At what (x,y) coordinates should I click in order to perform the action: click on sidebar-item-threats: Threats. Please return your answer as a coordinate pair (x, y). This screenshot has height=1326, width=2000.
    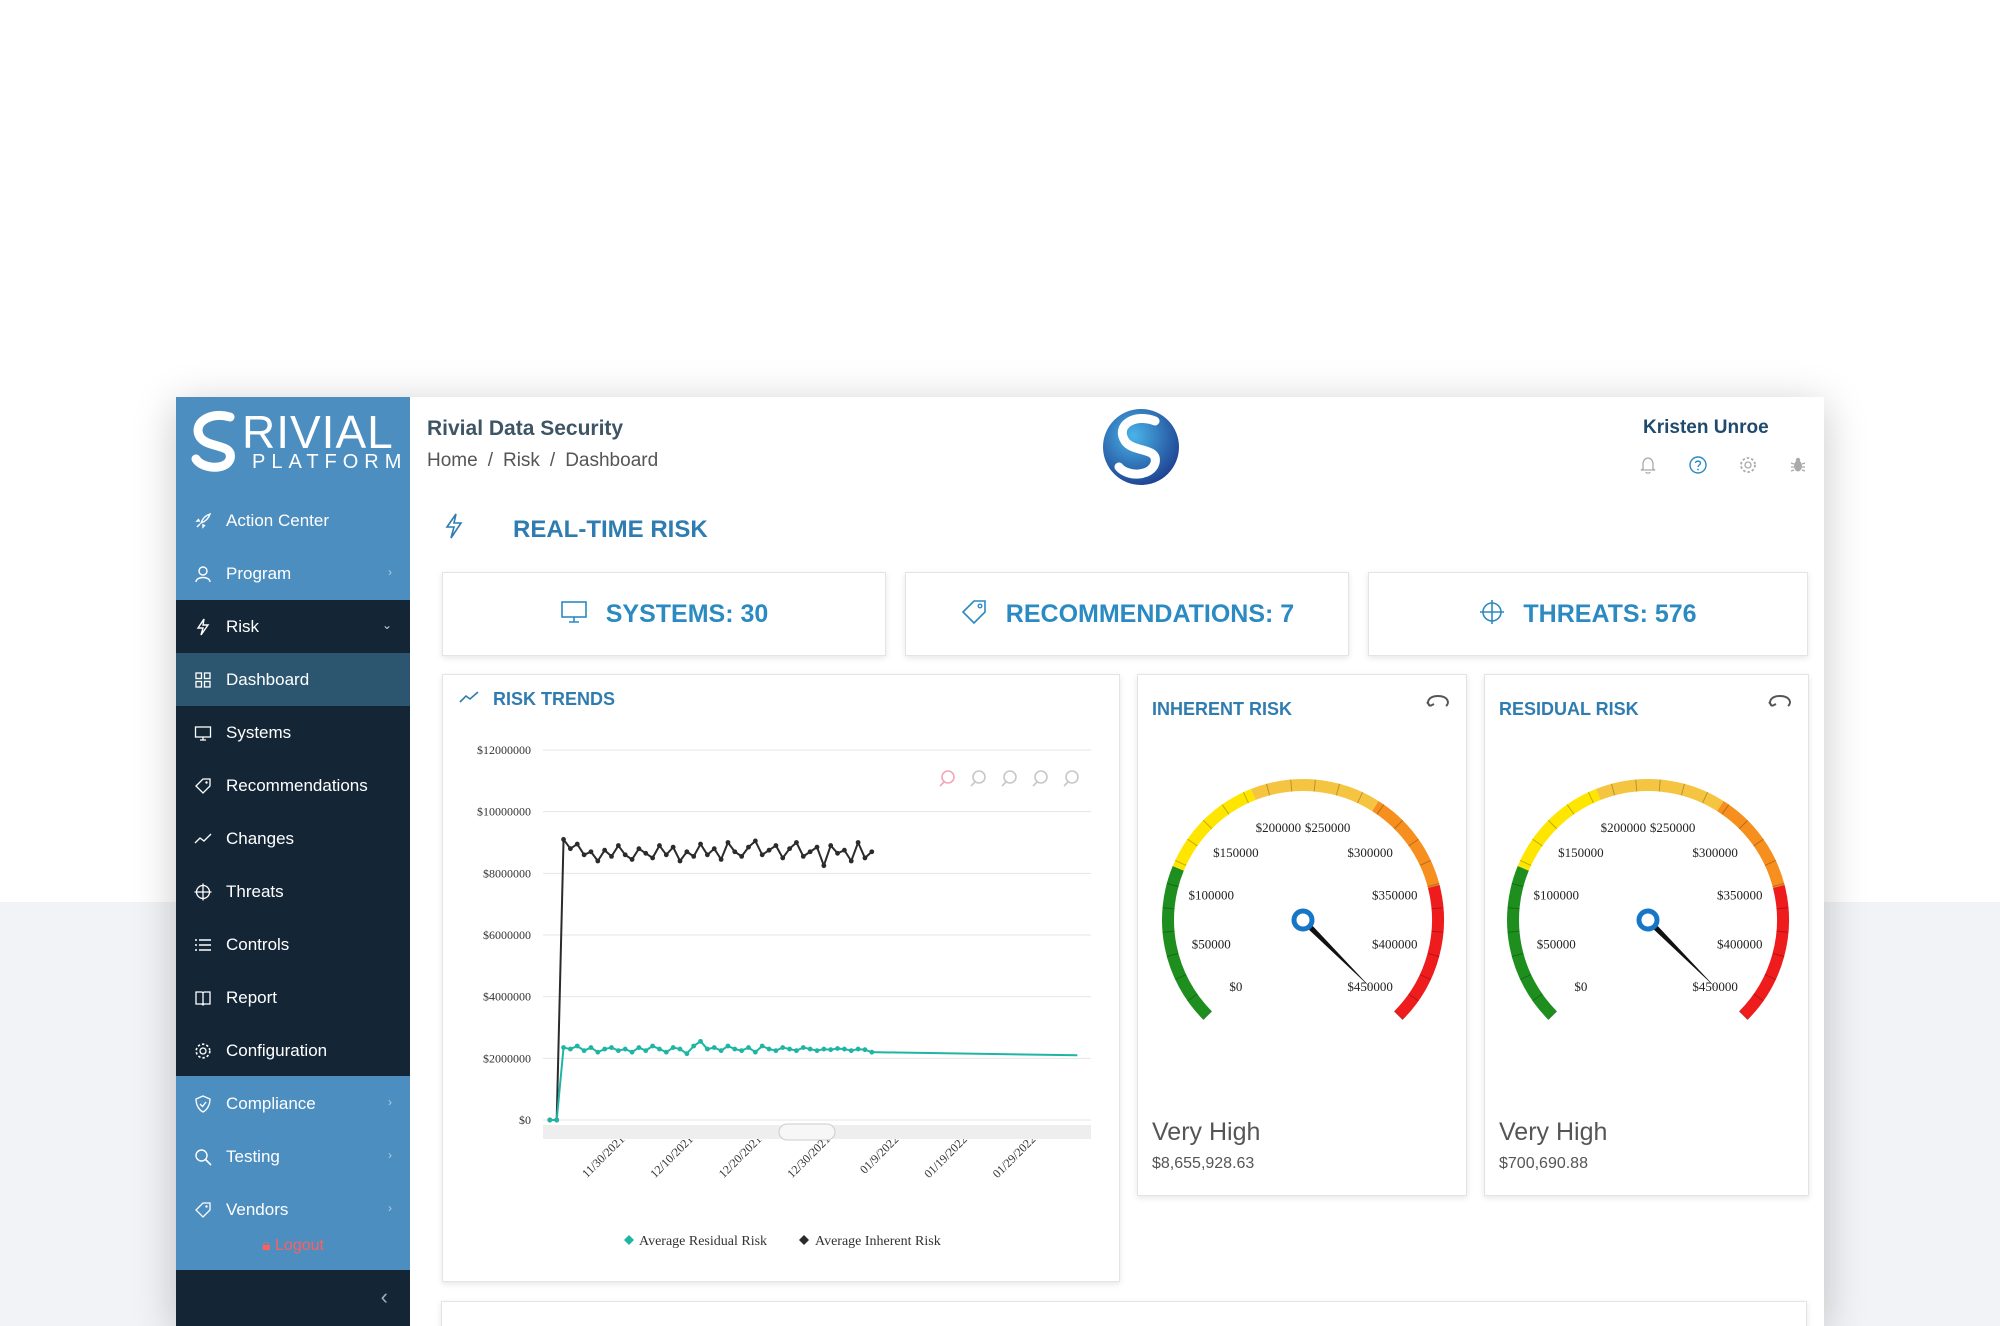
    Looking at the image, I should click on (293, 891).